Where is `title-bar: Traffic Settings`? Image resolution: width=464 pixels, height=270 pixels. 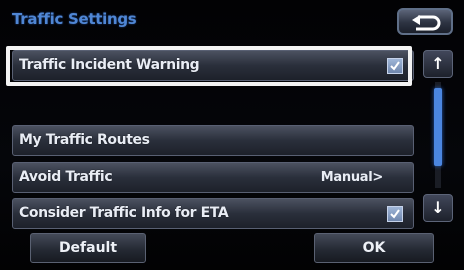 title-bar: Traffic Settings is located at coordinates (180, 21).